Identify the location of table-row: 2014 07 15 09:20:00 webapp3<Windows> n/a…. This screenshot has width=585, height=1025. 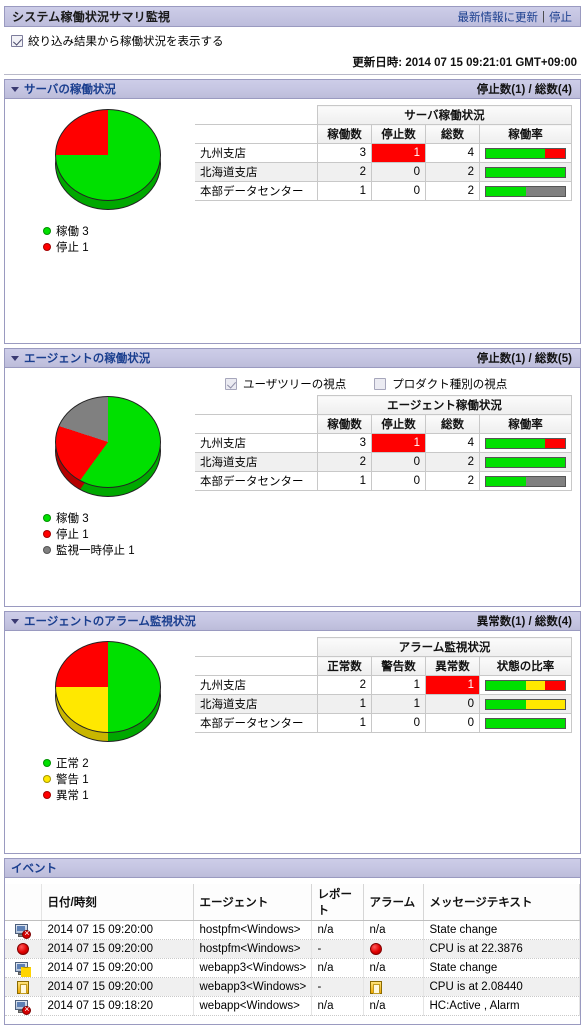
(292, 968).